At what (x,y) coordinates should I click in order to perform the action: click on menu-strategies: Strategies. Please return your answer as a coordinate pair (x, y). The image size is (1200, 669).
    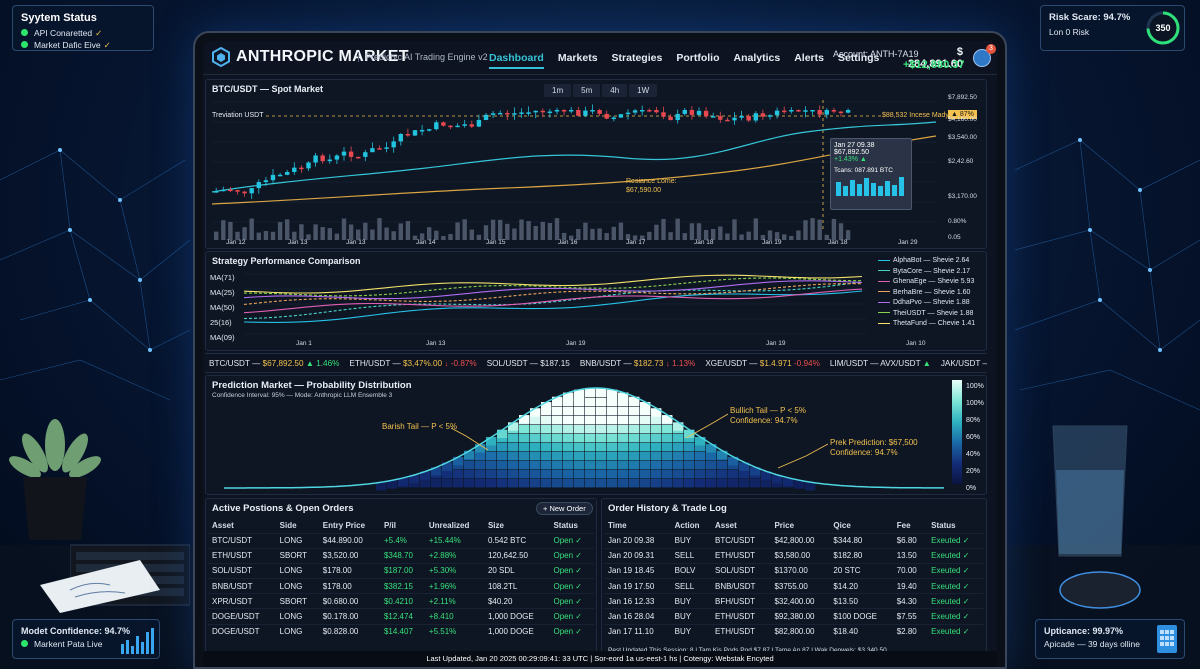
    Looking at the image, I should click on (637, 60).